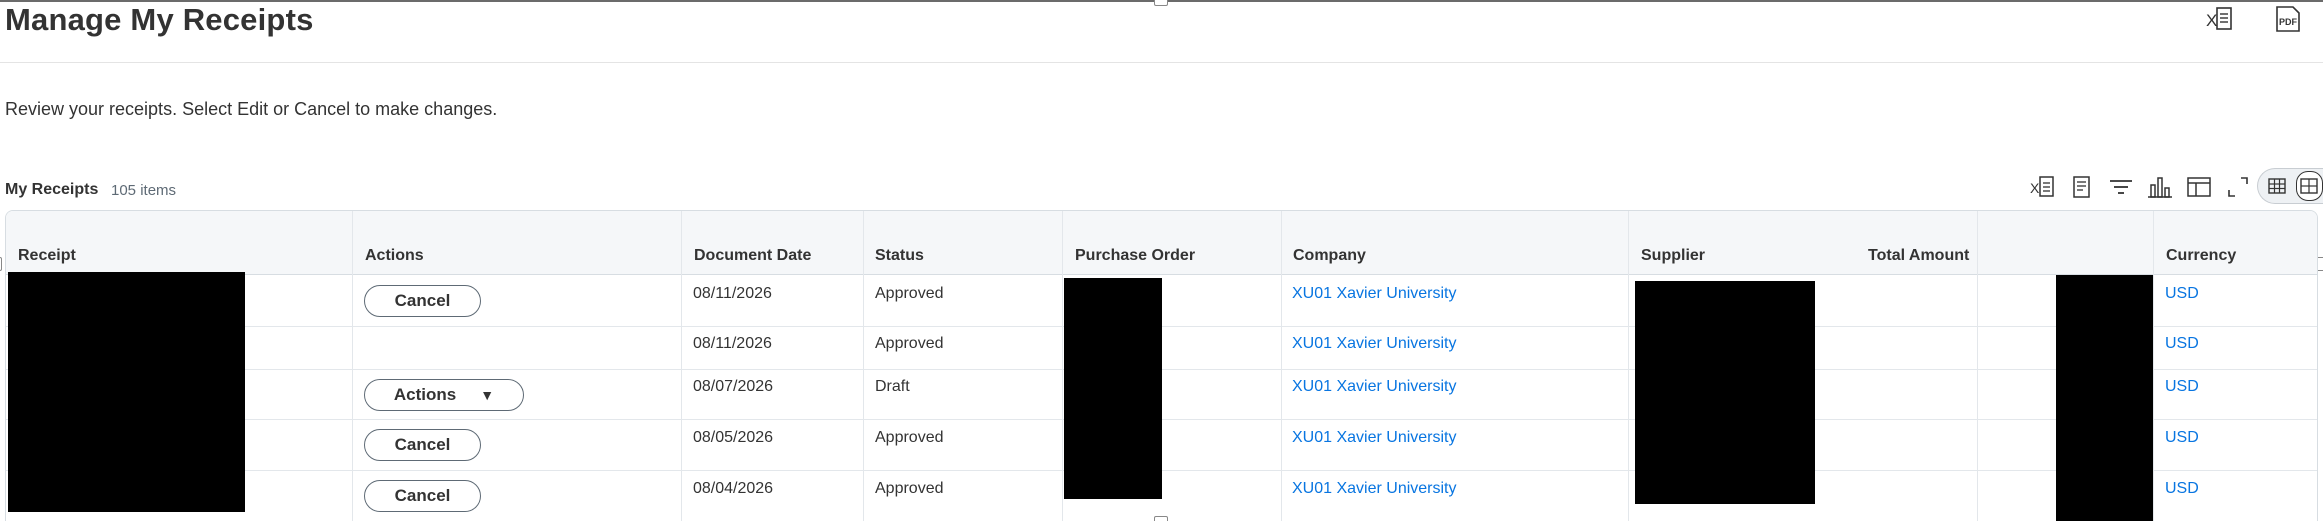  I want to click on actions-dropdown-button: Actions ▼, so click(444, 395).